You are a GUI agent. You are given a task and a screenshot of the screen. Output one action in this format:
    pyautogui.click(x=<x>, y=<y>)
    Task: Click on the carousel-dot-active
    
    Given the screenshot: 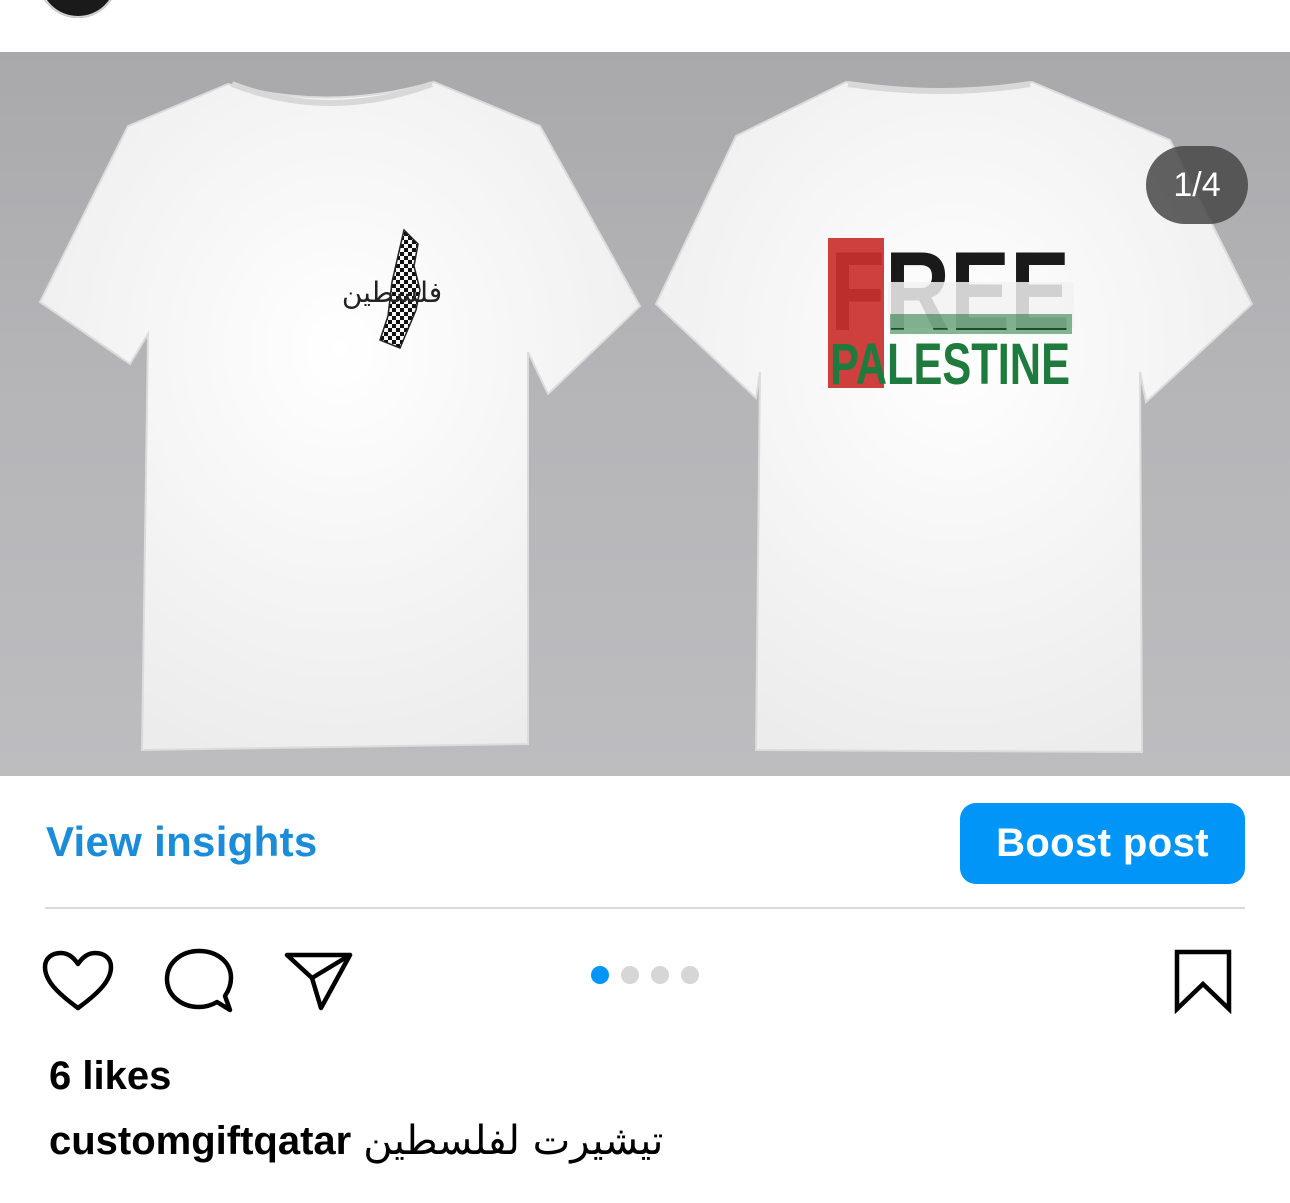 What is the action you would take?
    pyautogui.click(x=600, y=975)
    